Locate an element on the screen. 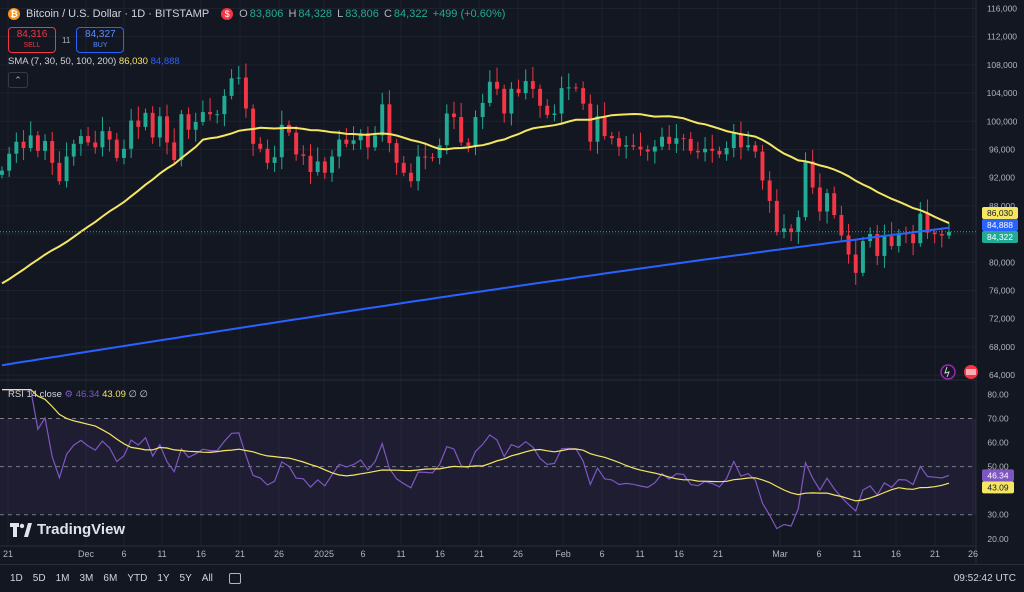  rsi-settings-icon: ⚙ is located at coordinates (69, 394).